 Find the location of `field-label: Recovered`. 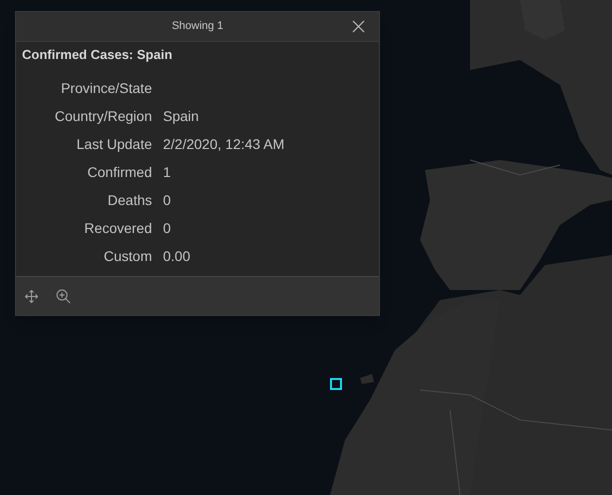

field-label: Recovered is located at coordinates (117, 228).